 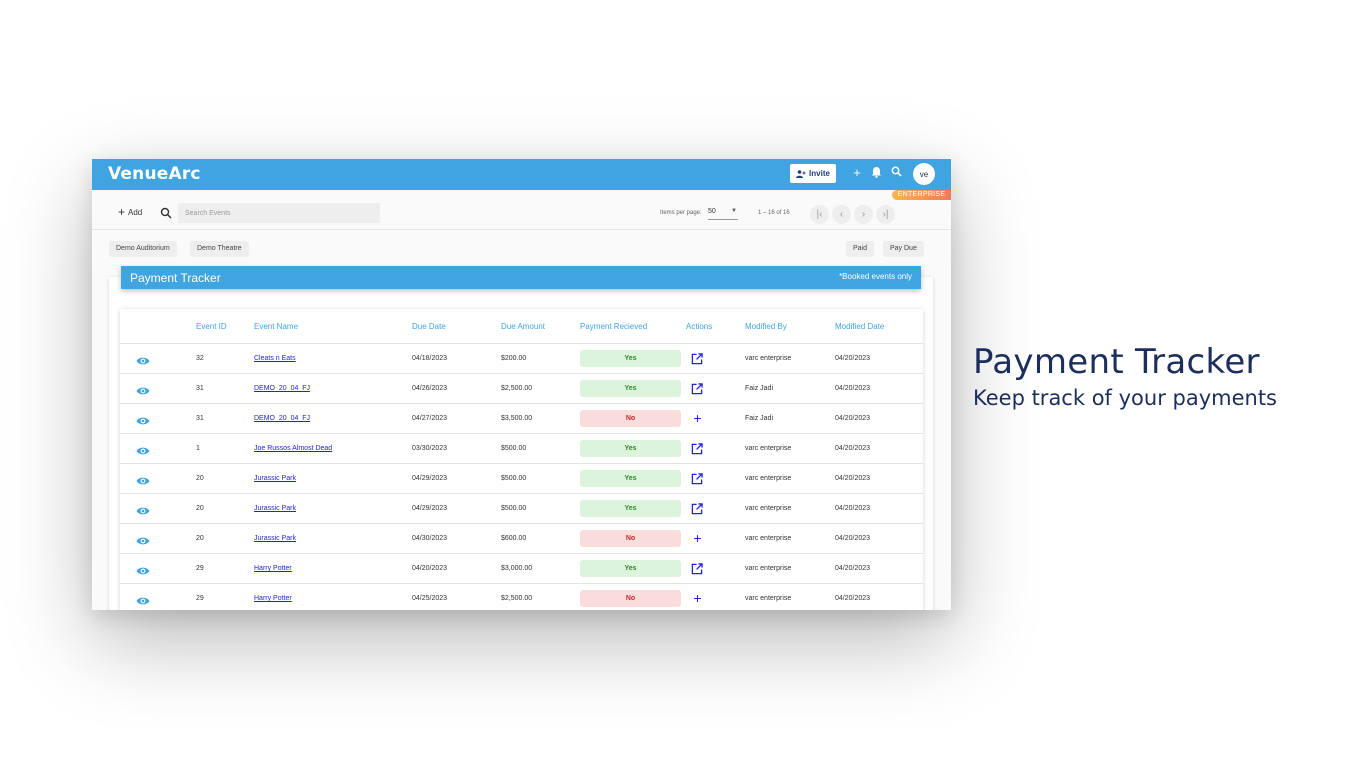 What do you see at coordinates (712, 211) in the screenshot?
I see `items-per-page-value: 50` at bounding box center [712, 211].